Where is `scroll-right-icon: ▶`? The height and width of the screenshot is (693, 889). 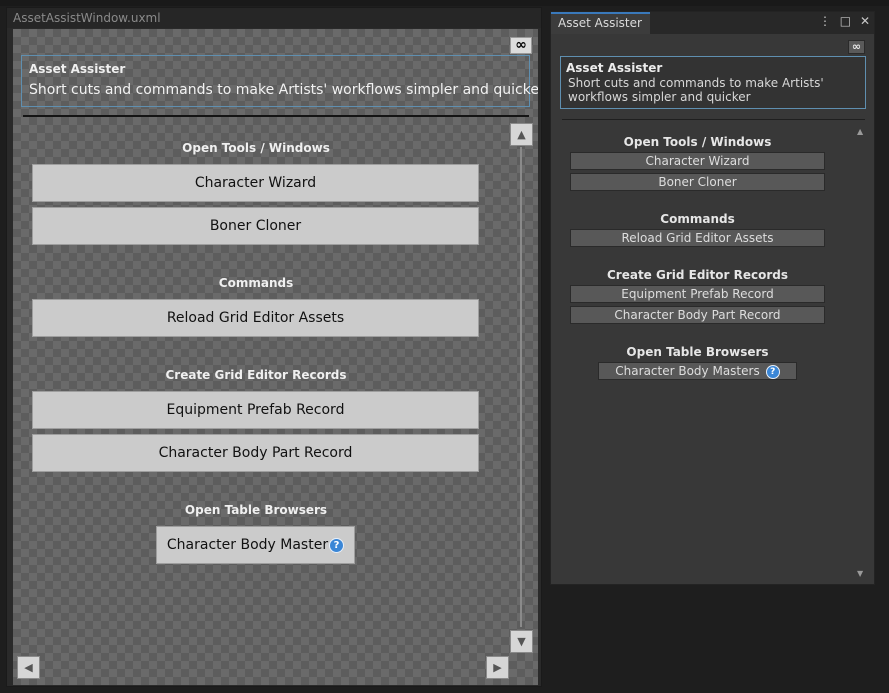
scroll-right-icon: ▶ is located at coordinates (497, 667).